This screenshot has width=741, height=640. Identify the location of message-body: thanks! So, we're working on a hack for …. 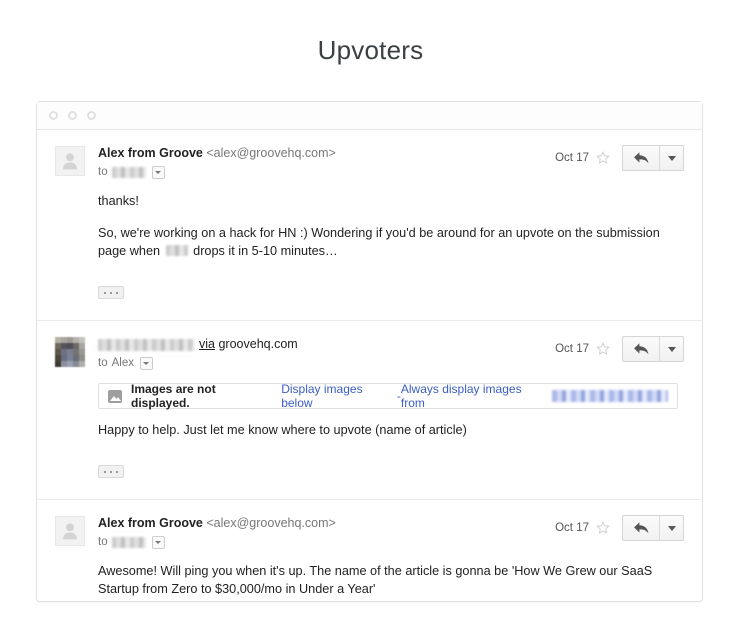
(391, 248).